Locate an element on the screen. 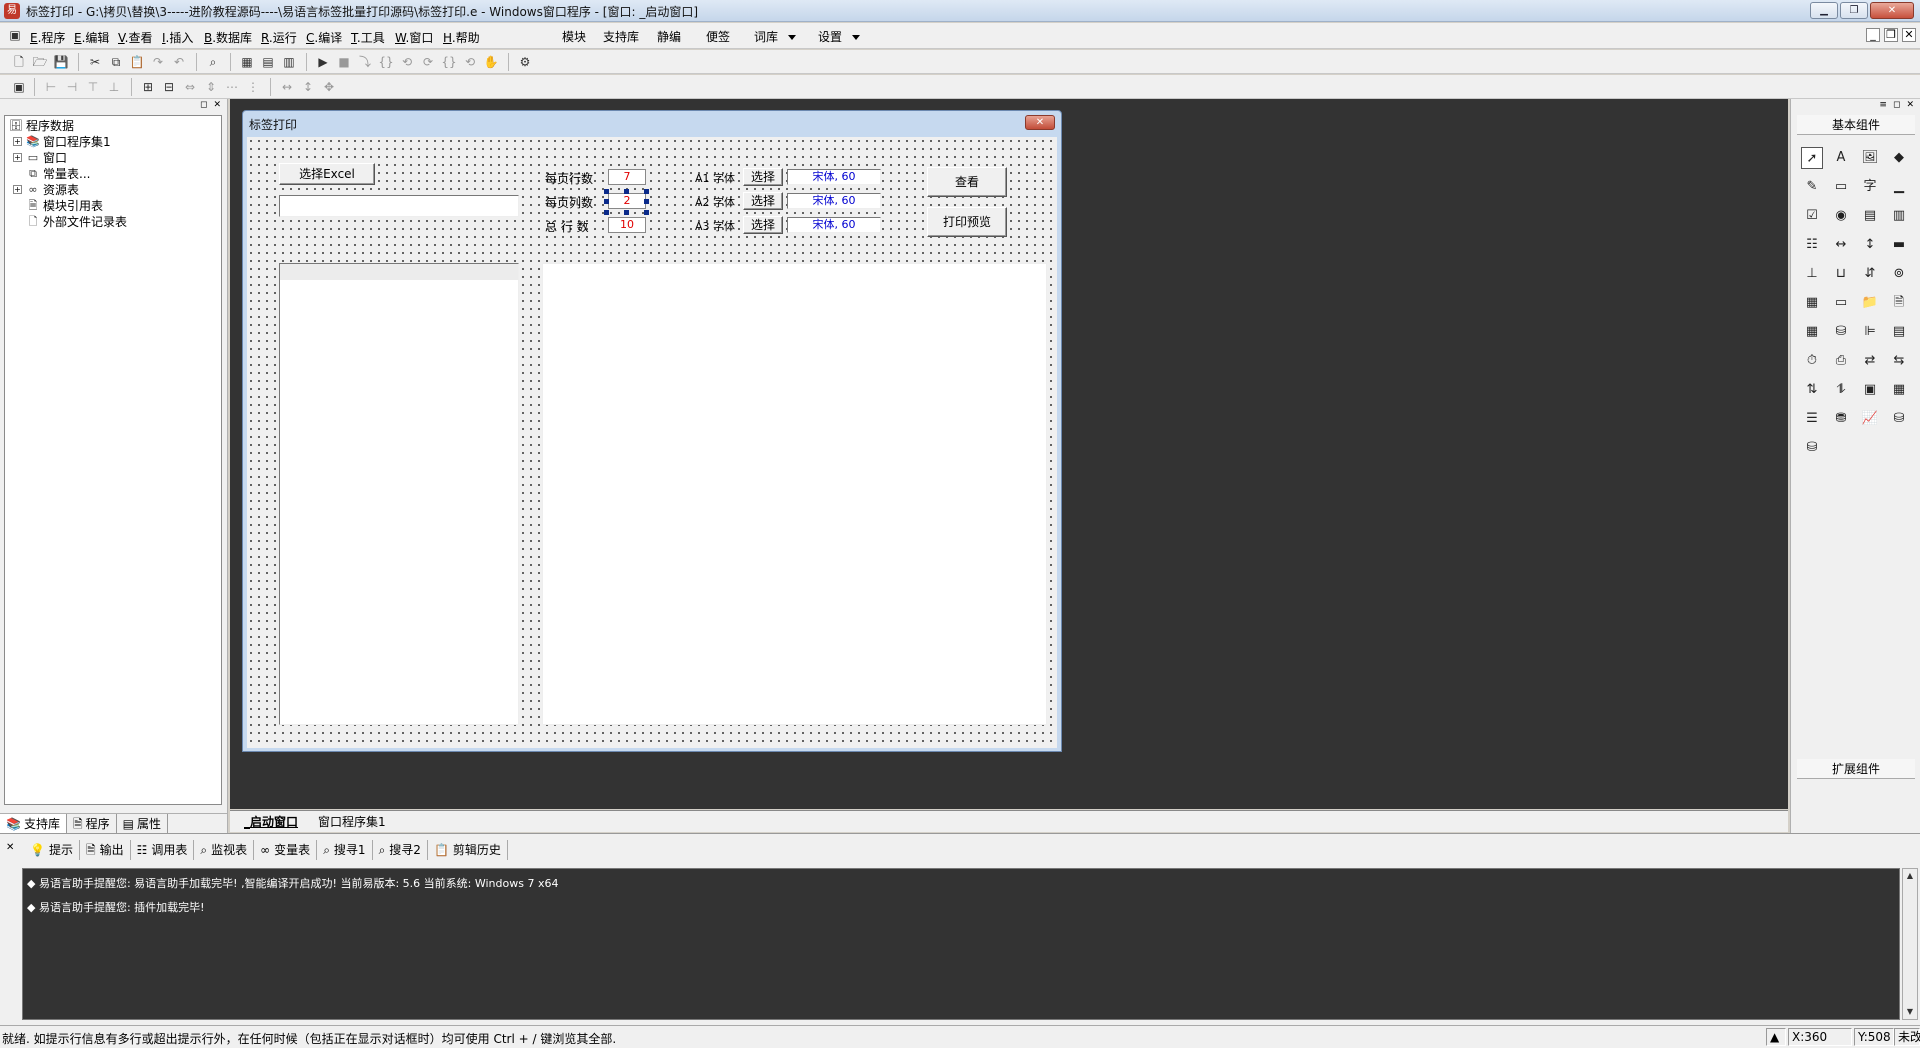 The image size is (1920, 1048). combo-box-icon: ▤ is located at coordinates (1870, 216).